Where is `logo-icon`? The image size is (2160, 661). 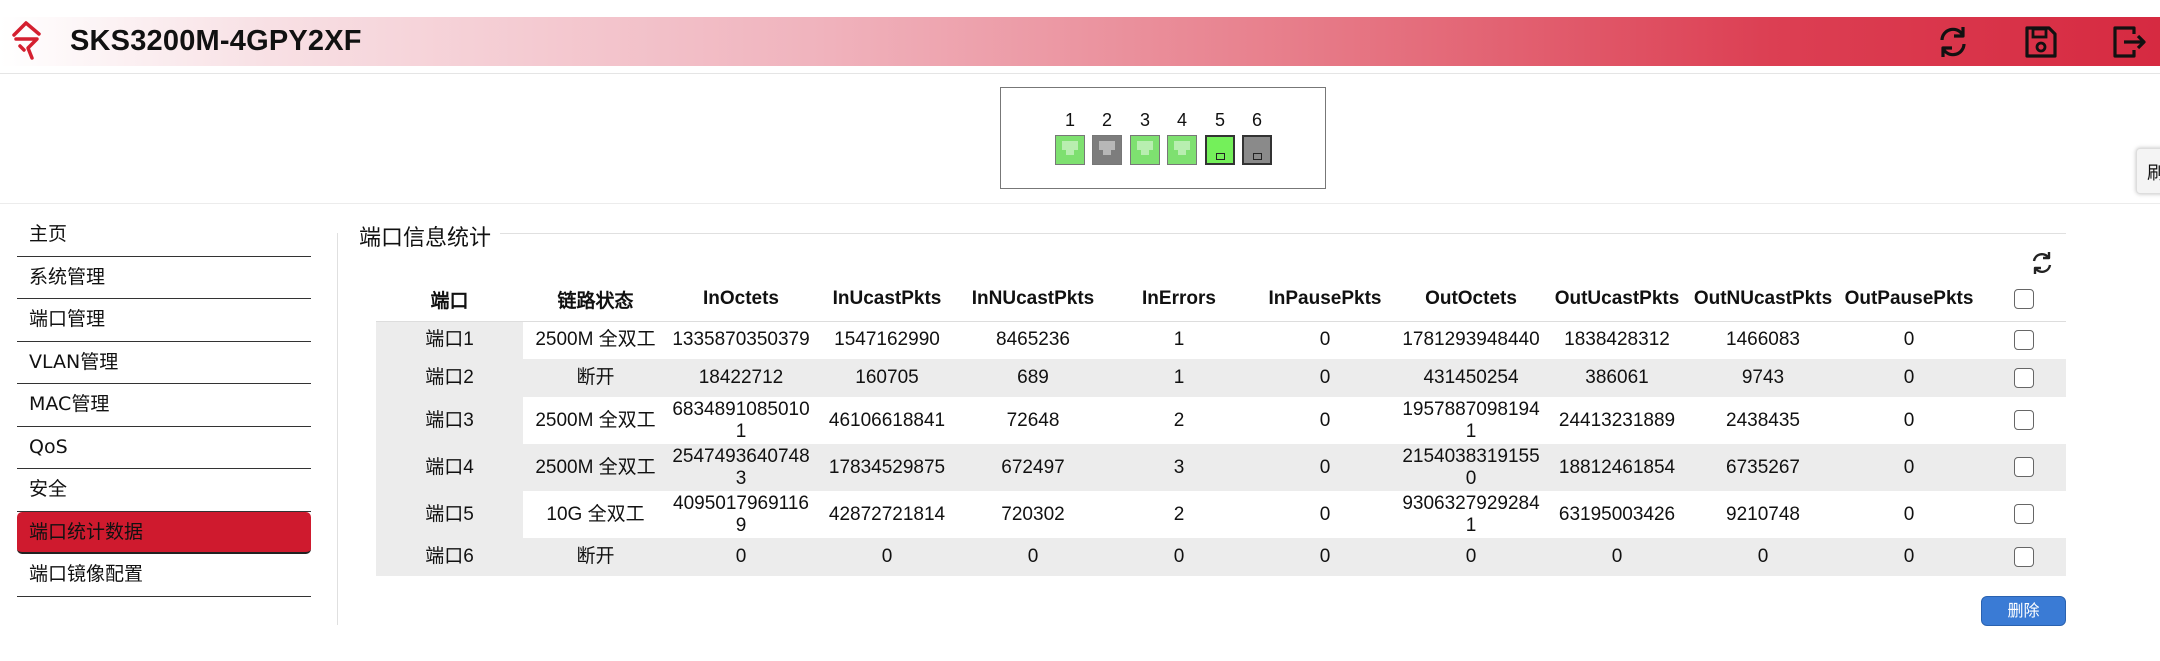
logo-icon is located at coordinates (26, 40).